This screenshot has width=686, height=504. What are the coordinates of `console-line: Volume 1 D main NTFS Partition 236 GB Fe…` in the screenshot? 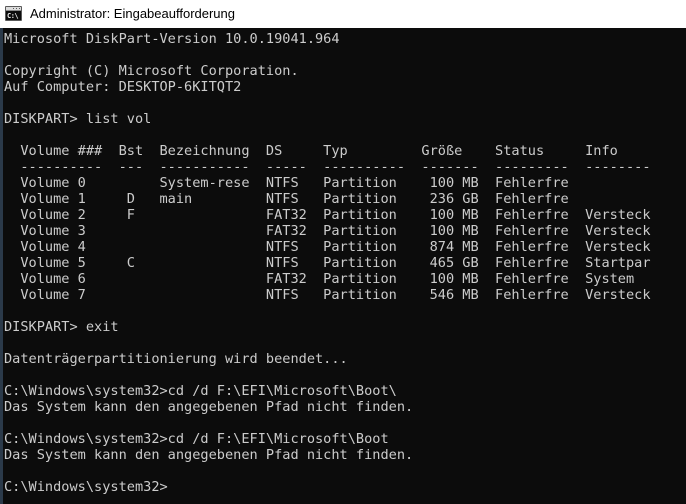 It's located at (286, 199).